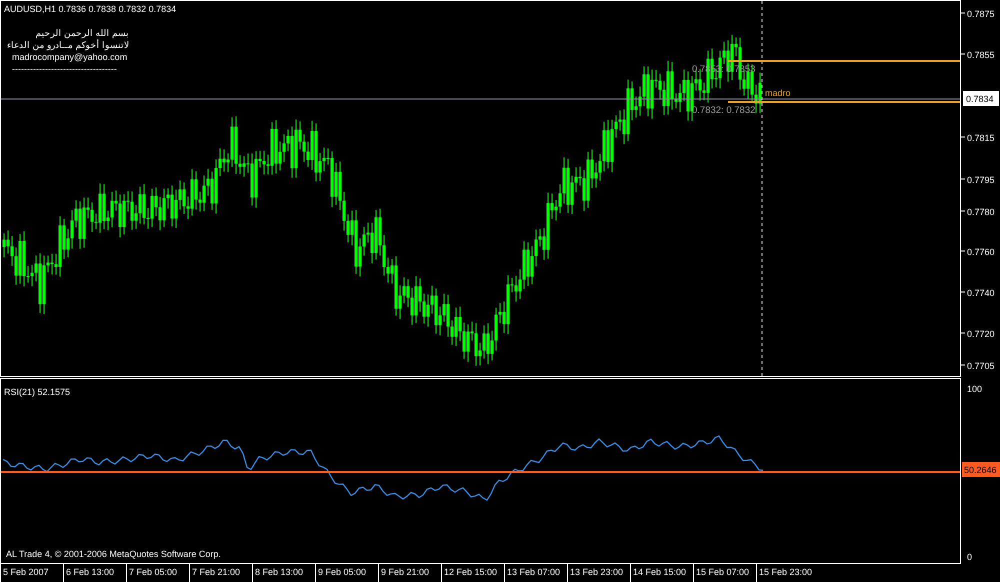  What do you see at coordinates (67, 45) in the screenshot?
I see `note-text: لاتنسوا أخوكم مــادرو من الدعاء` at bounding box center [67, 45].